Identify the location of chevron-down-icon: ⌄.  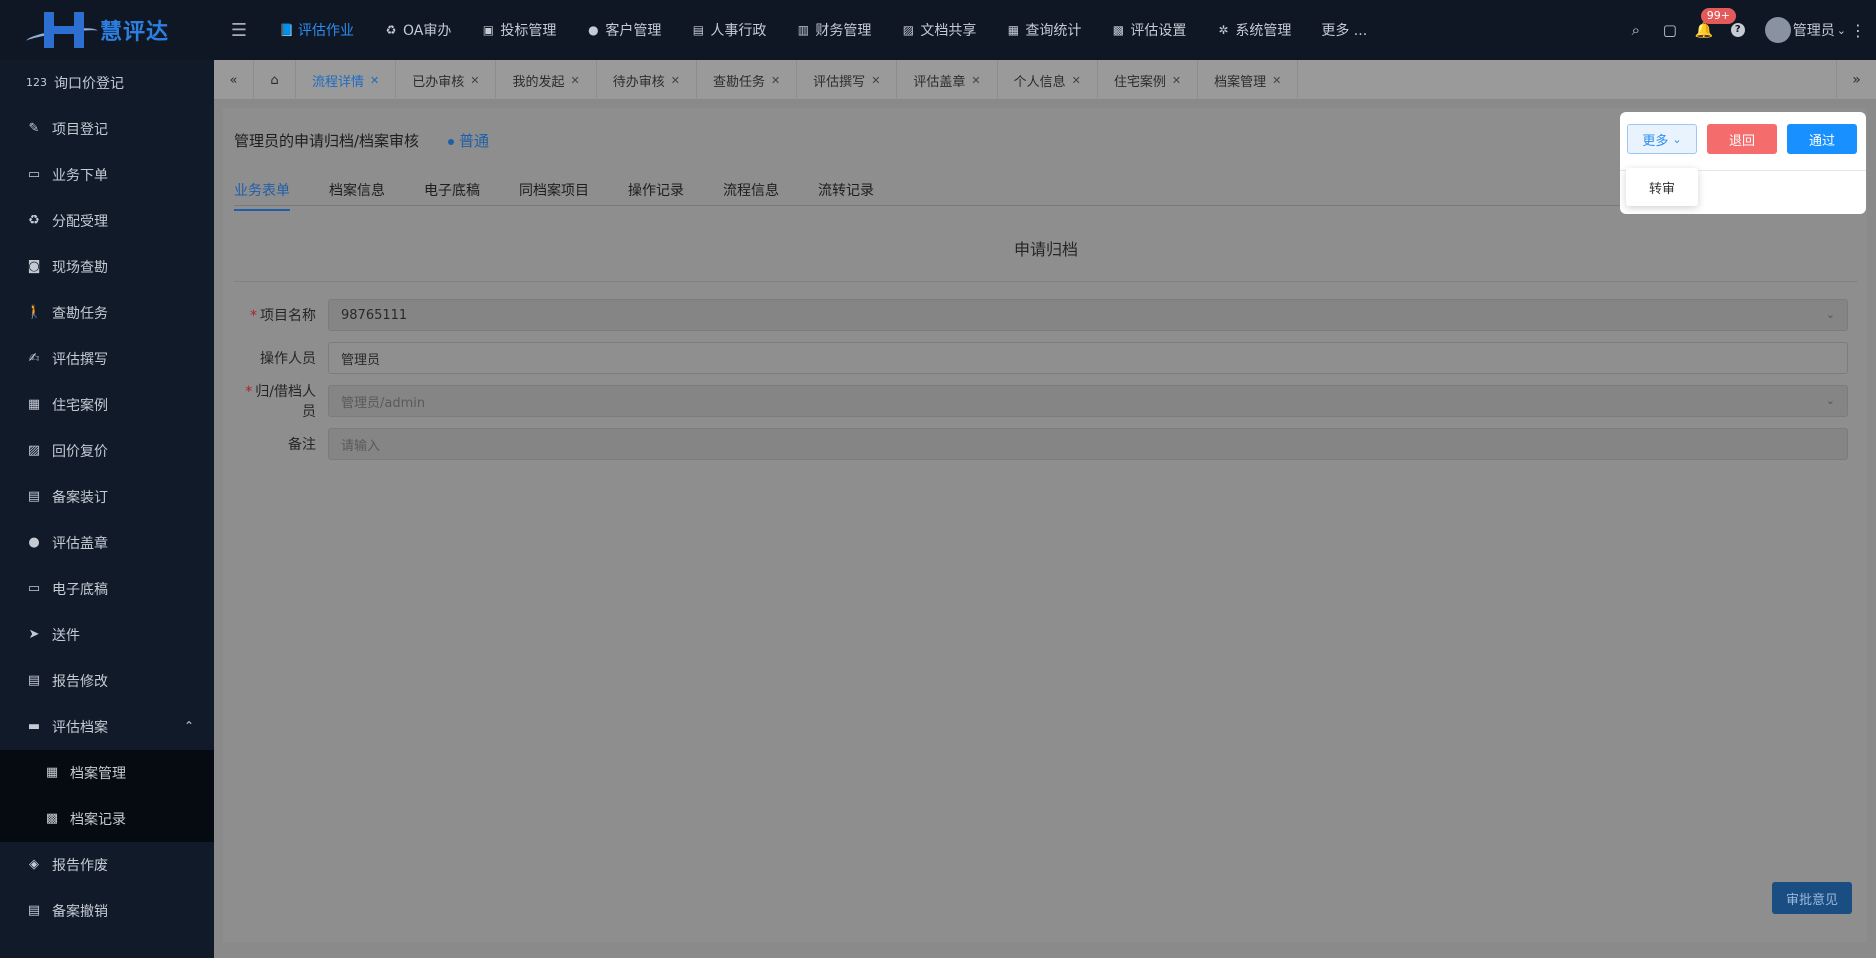
(1841, 30).